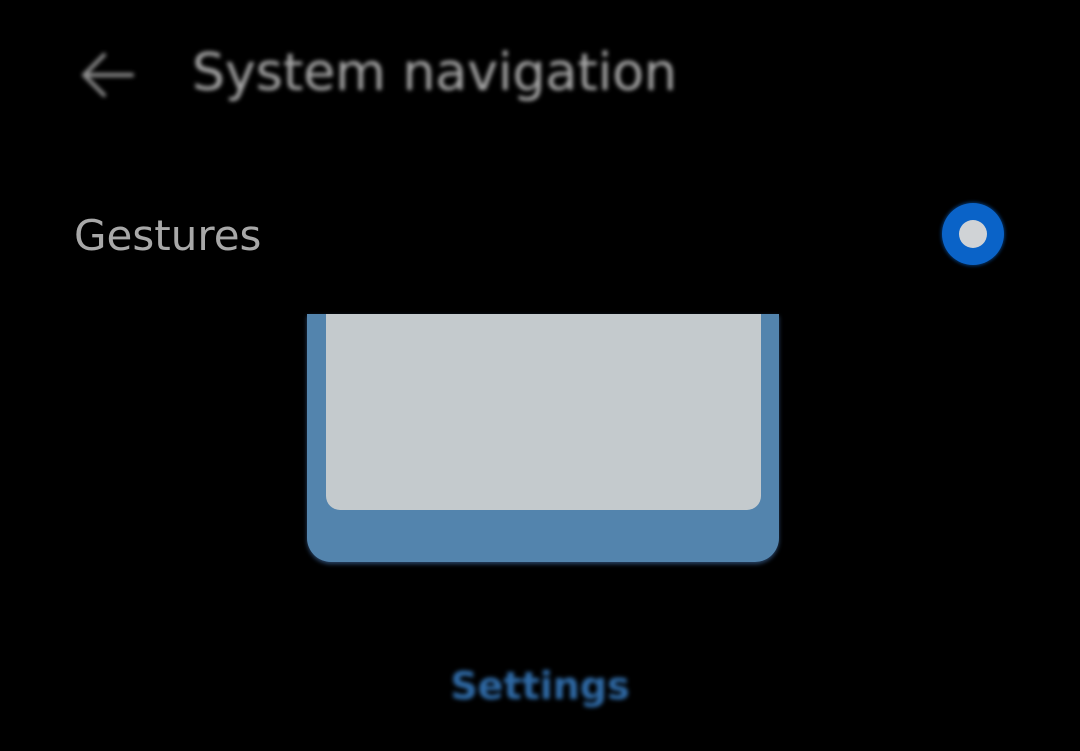  I want to click on gestures-label: Gestures, so click(168, 235).